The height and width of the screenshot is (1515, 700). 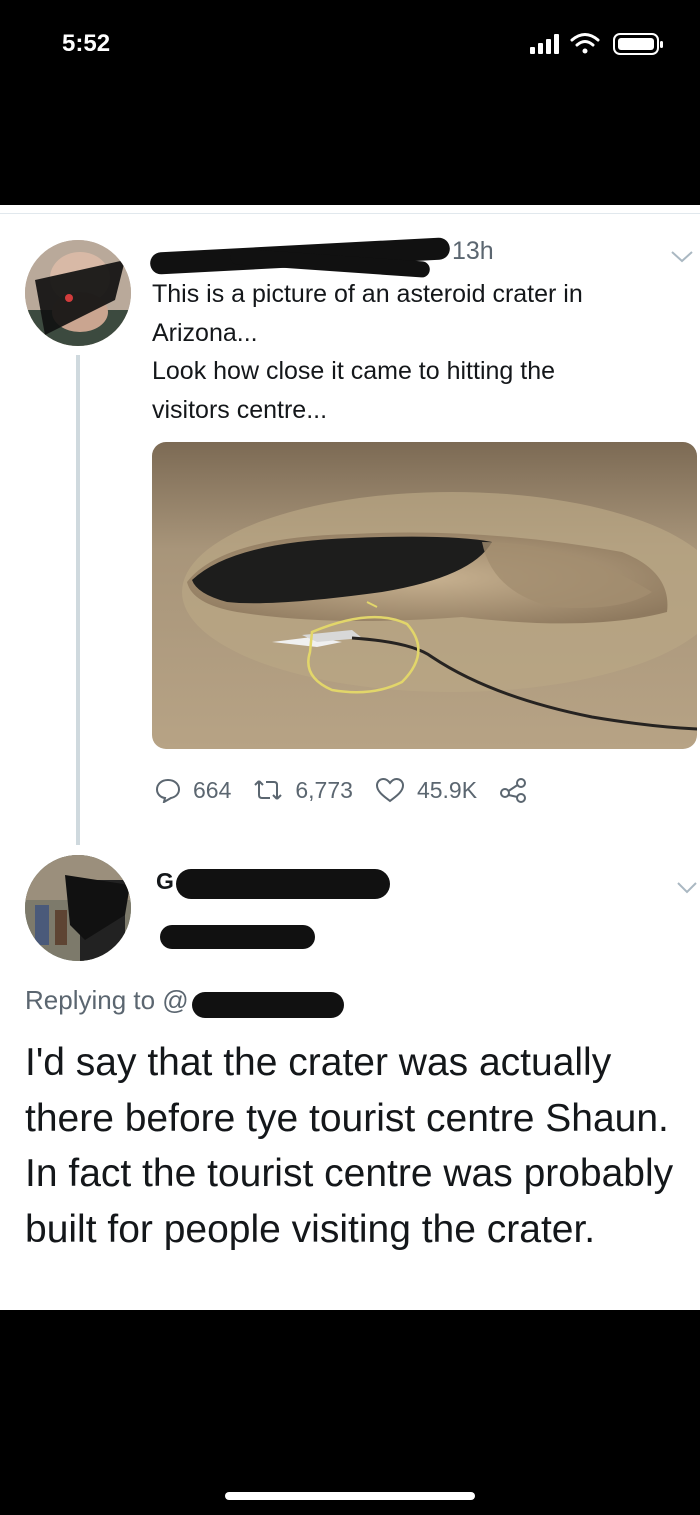 What do you see at coordinates (268, 790) in the screenshot?
I see `retweet-icon` at bounding box center [268, 790].